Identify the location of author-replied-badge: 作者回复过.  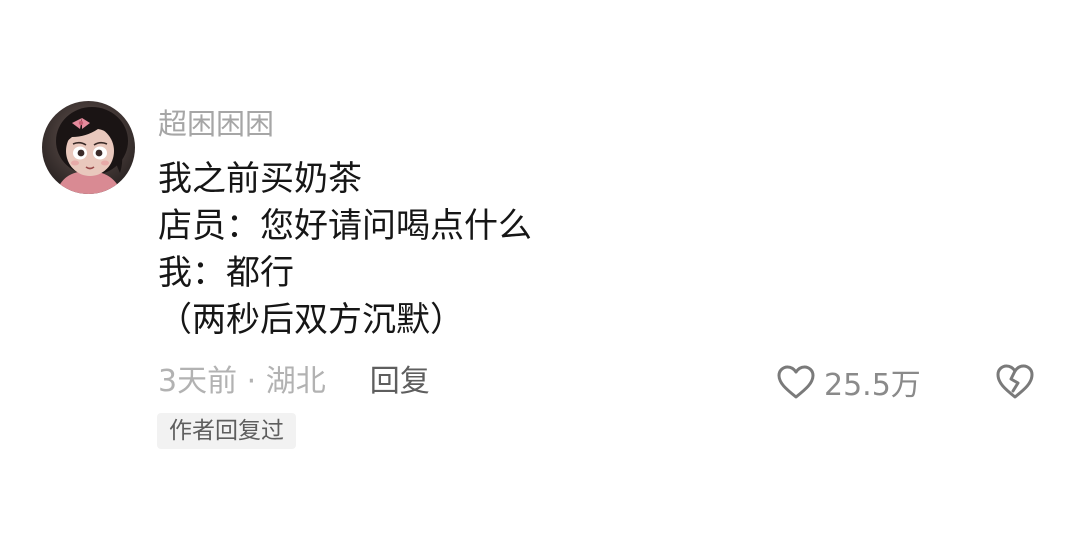
(226, 431).